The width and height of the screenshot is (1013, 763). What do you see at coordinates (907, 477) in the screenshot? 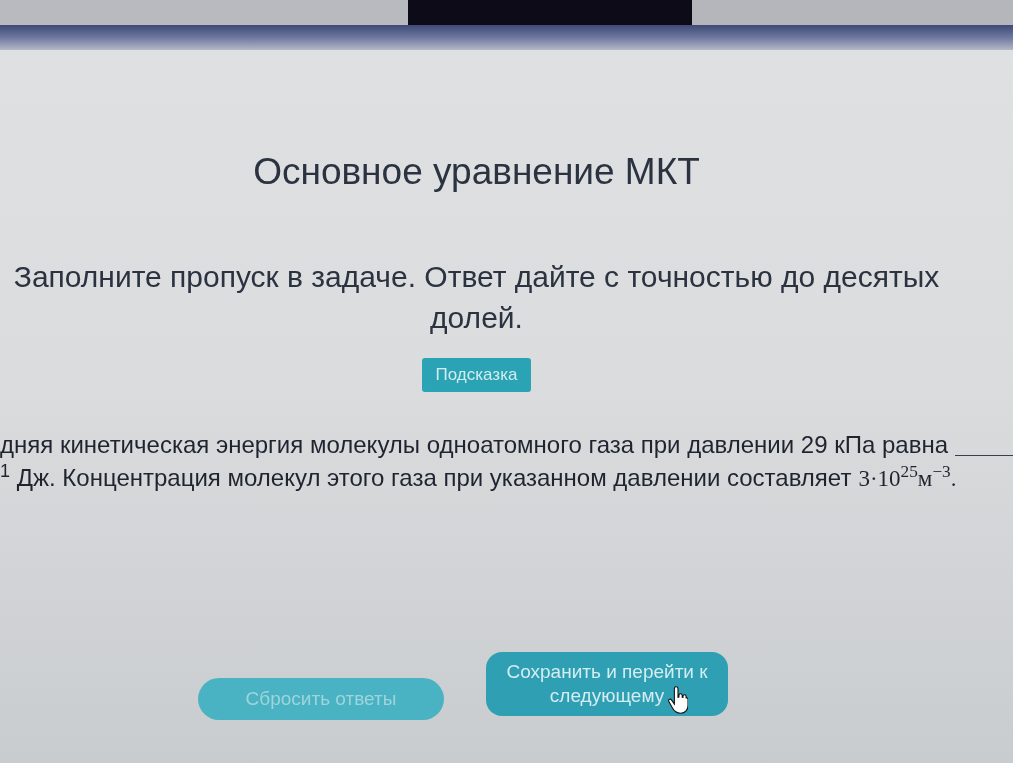
I see `formula: 3·10$^{25}$м$^{−3}$.` at bounding box center [907, 477].